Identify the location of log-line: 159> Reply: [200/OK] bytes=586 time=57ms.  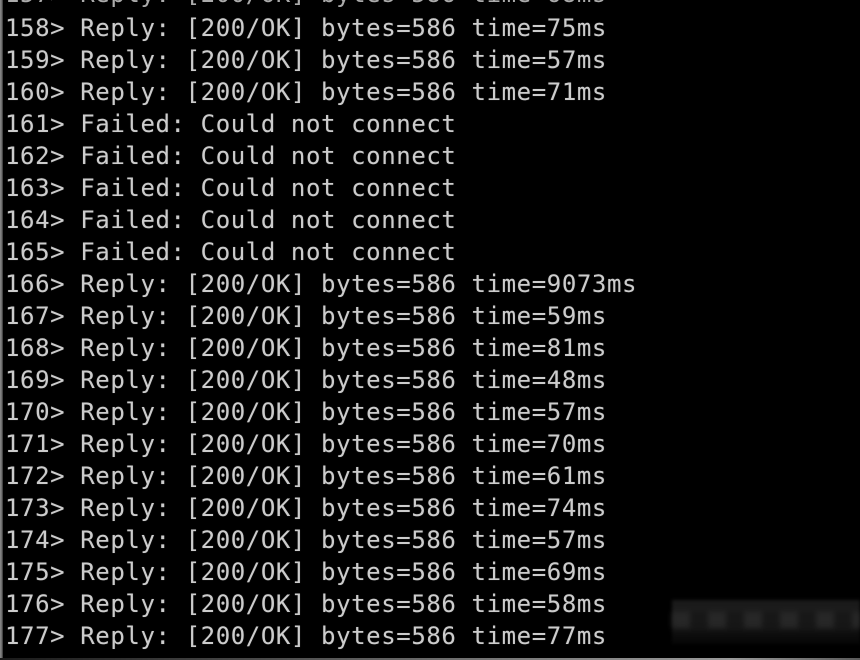
(306, 60).